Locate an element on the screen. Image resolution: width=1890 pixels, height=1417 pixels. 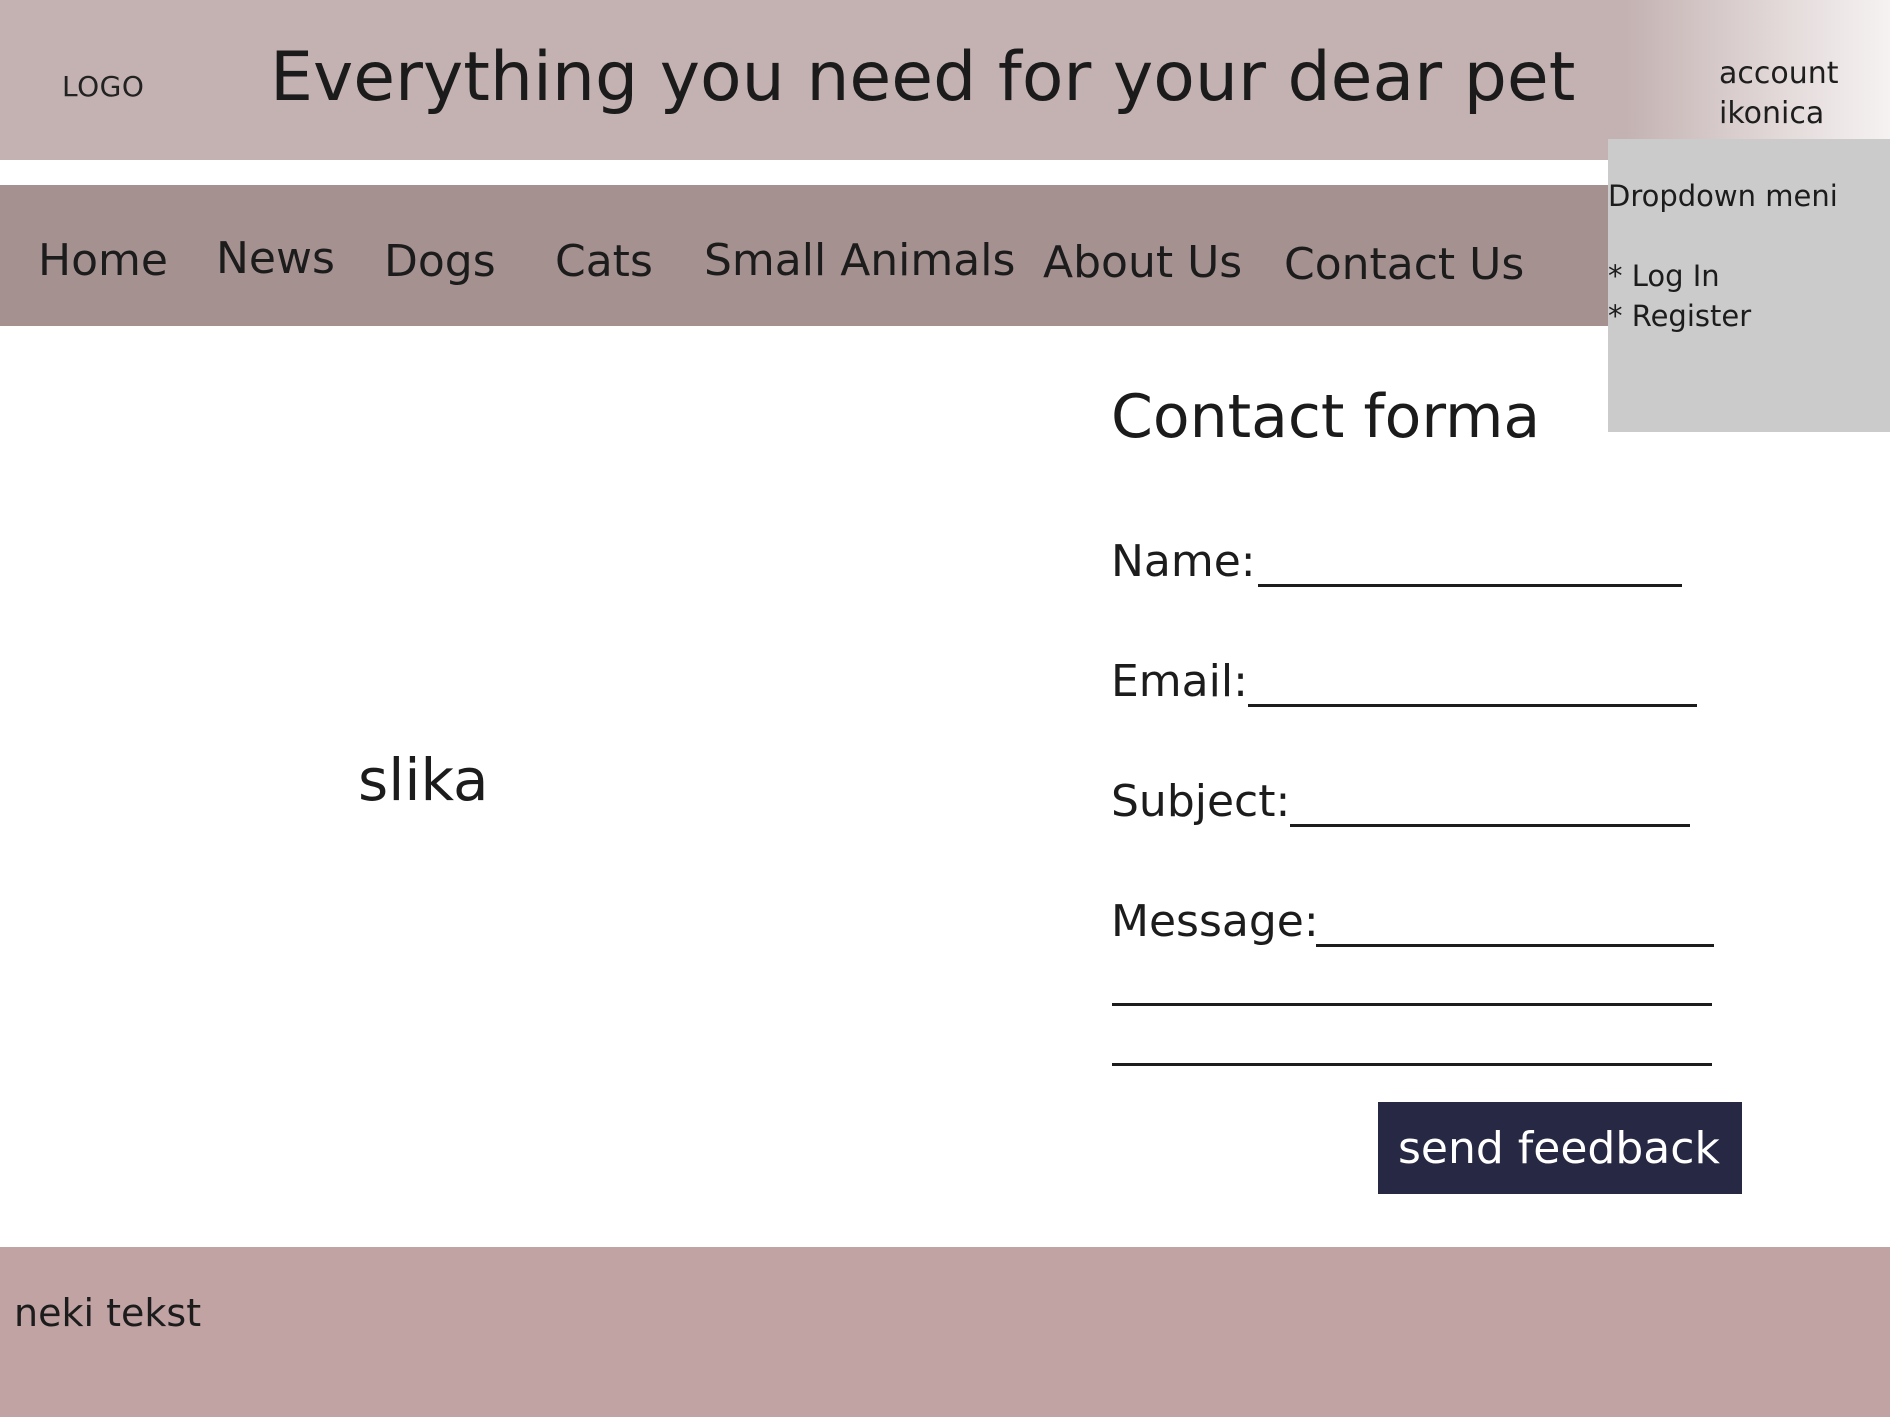
name-underline is located at coordinates (1470, 585).